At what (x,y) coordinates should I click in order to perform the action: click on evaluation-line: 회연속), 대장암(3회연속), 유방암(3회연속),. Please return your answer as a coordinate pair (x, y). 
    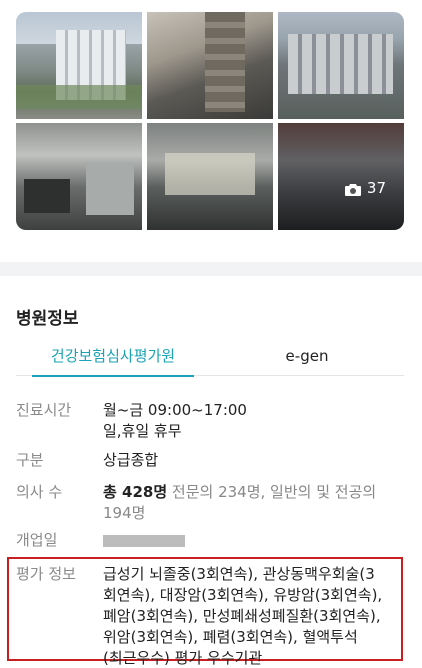
    Looking at the image, I should click on (243, 595).